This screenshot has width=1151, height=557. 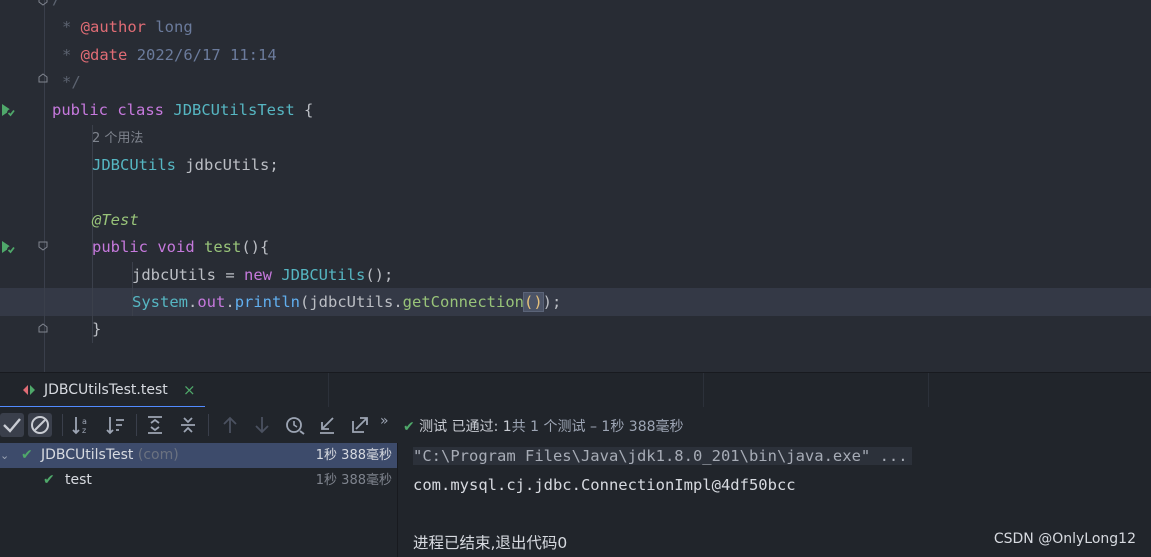 I want to click on close-tab-icon: ×, so click(x=189, y=390).